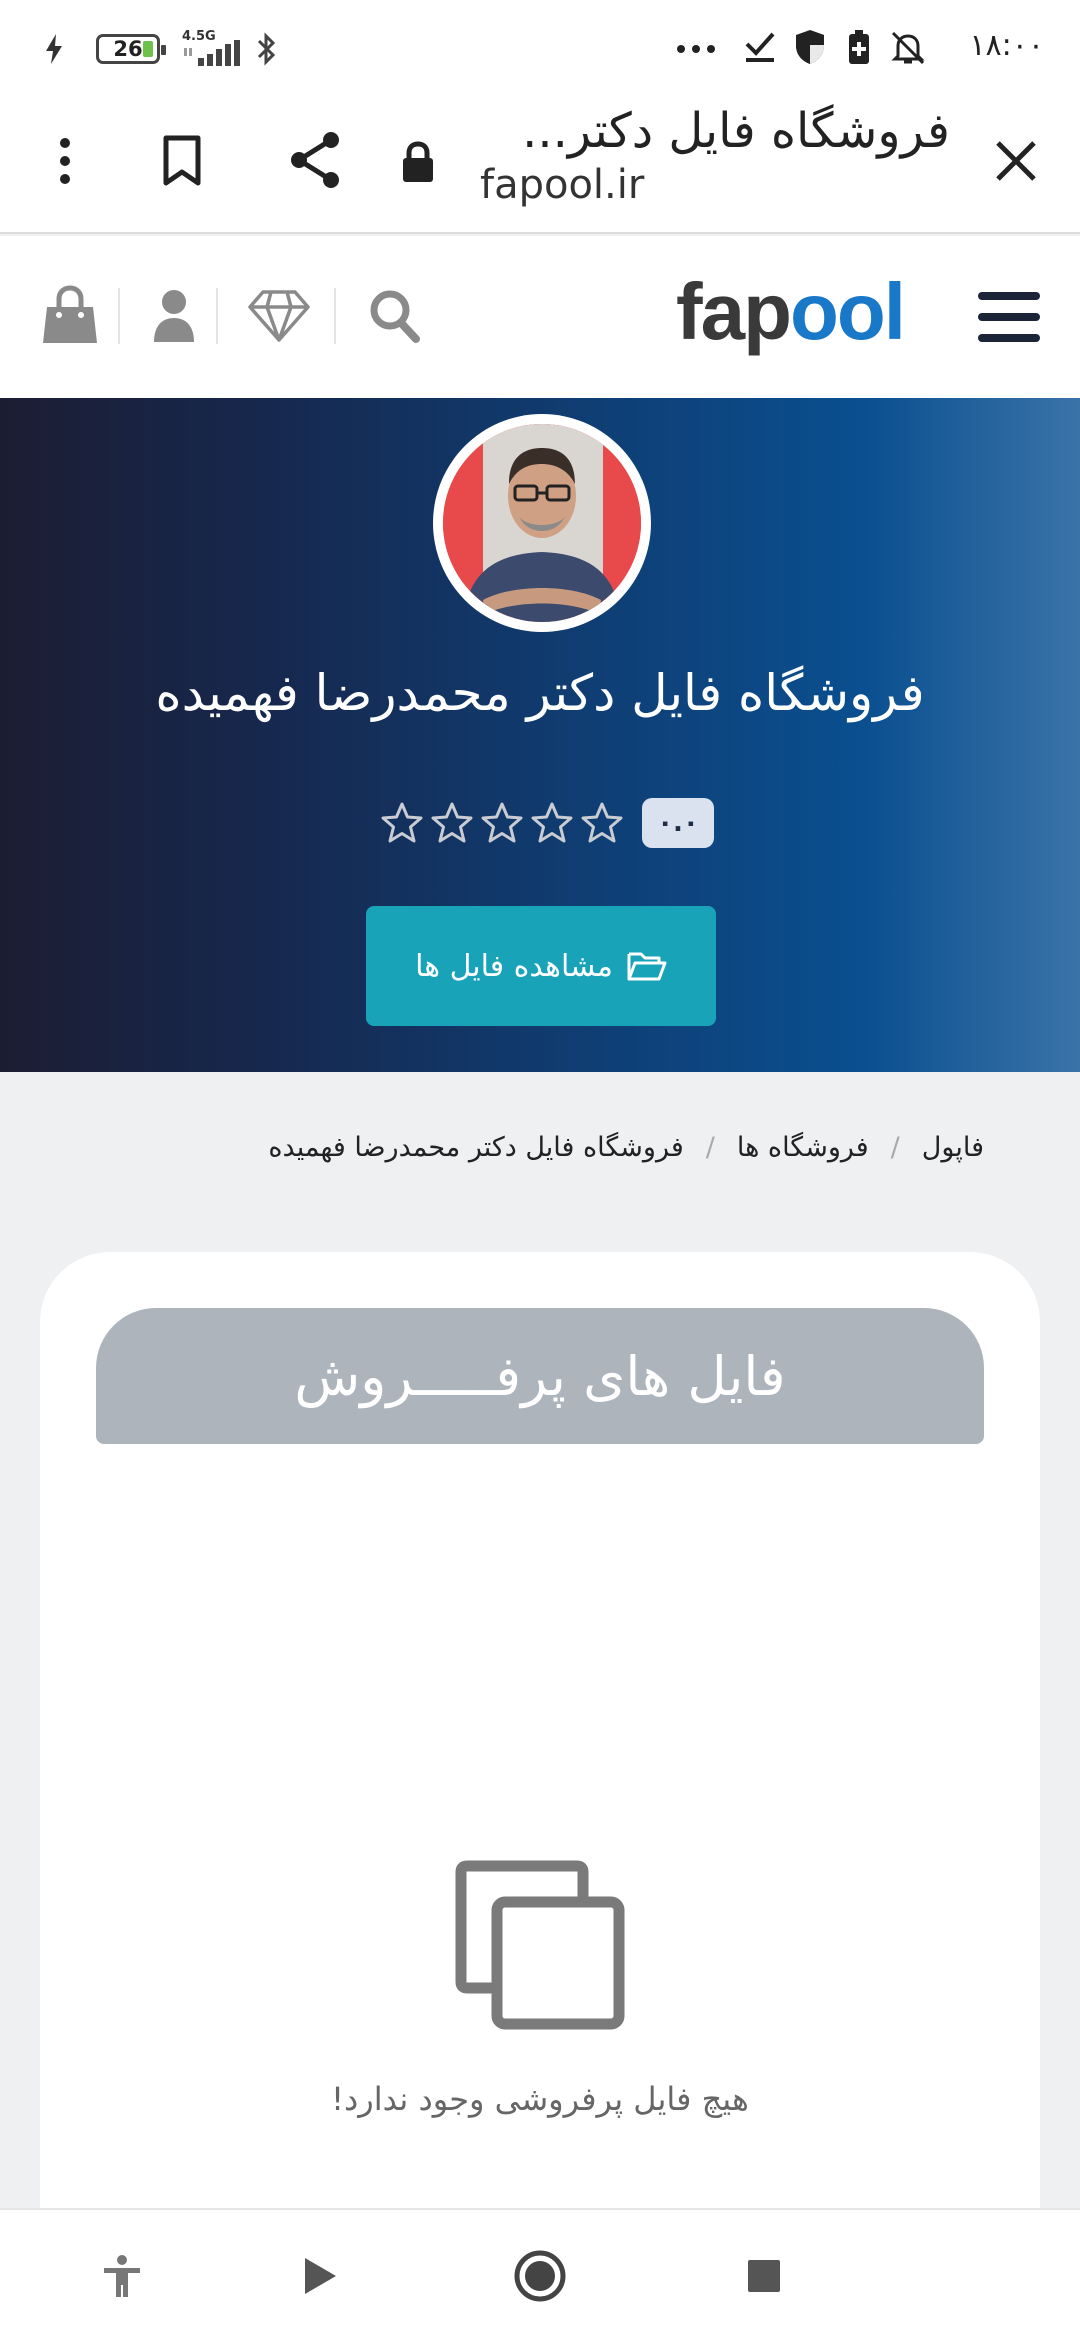  I want to click on system-nav-bar, so click(540, 2274).